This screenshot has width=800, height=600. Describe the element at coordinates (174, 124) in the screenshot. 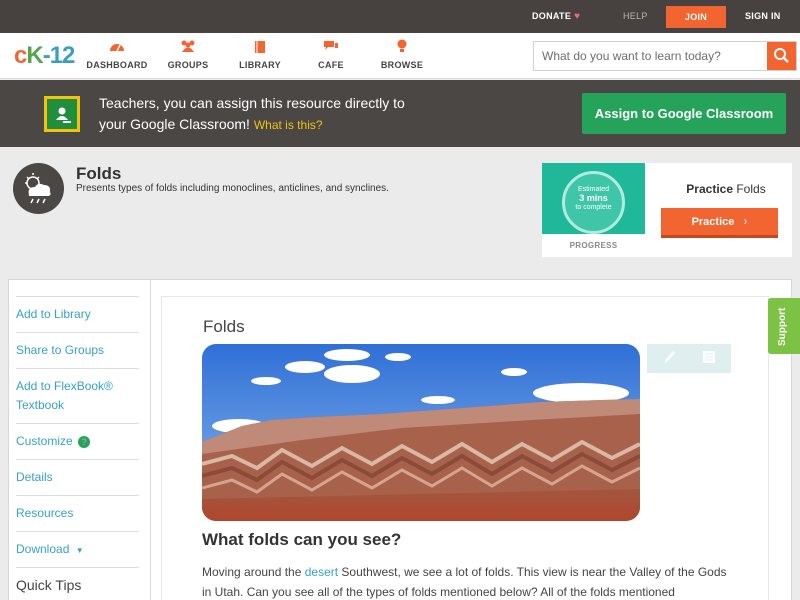

I see `banner-line-2: your Google Classroom!` at that location.